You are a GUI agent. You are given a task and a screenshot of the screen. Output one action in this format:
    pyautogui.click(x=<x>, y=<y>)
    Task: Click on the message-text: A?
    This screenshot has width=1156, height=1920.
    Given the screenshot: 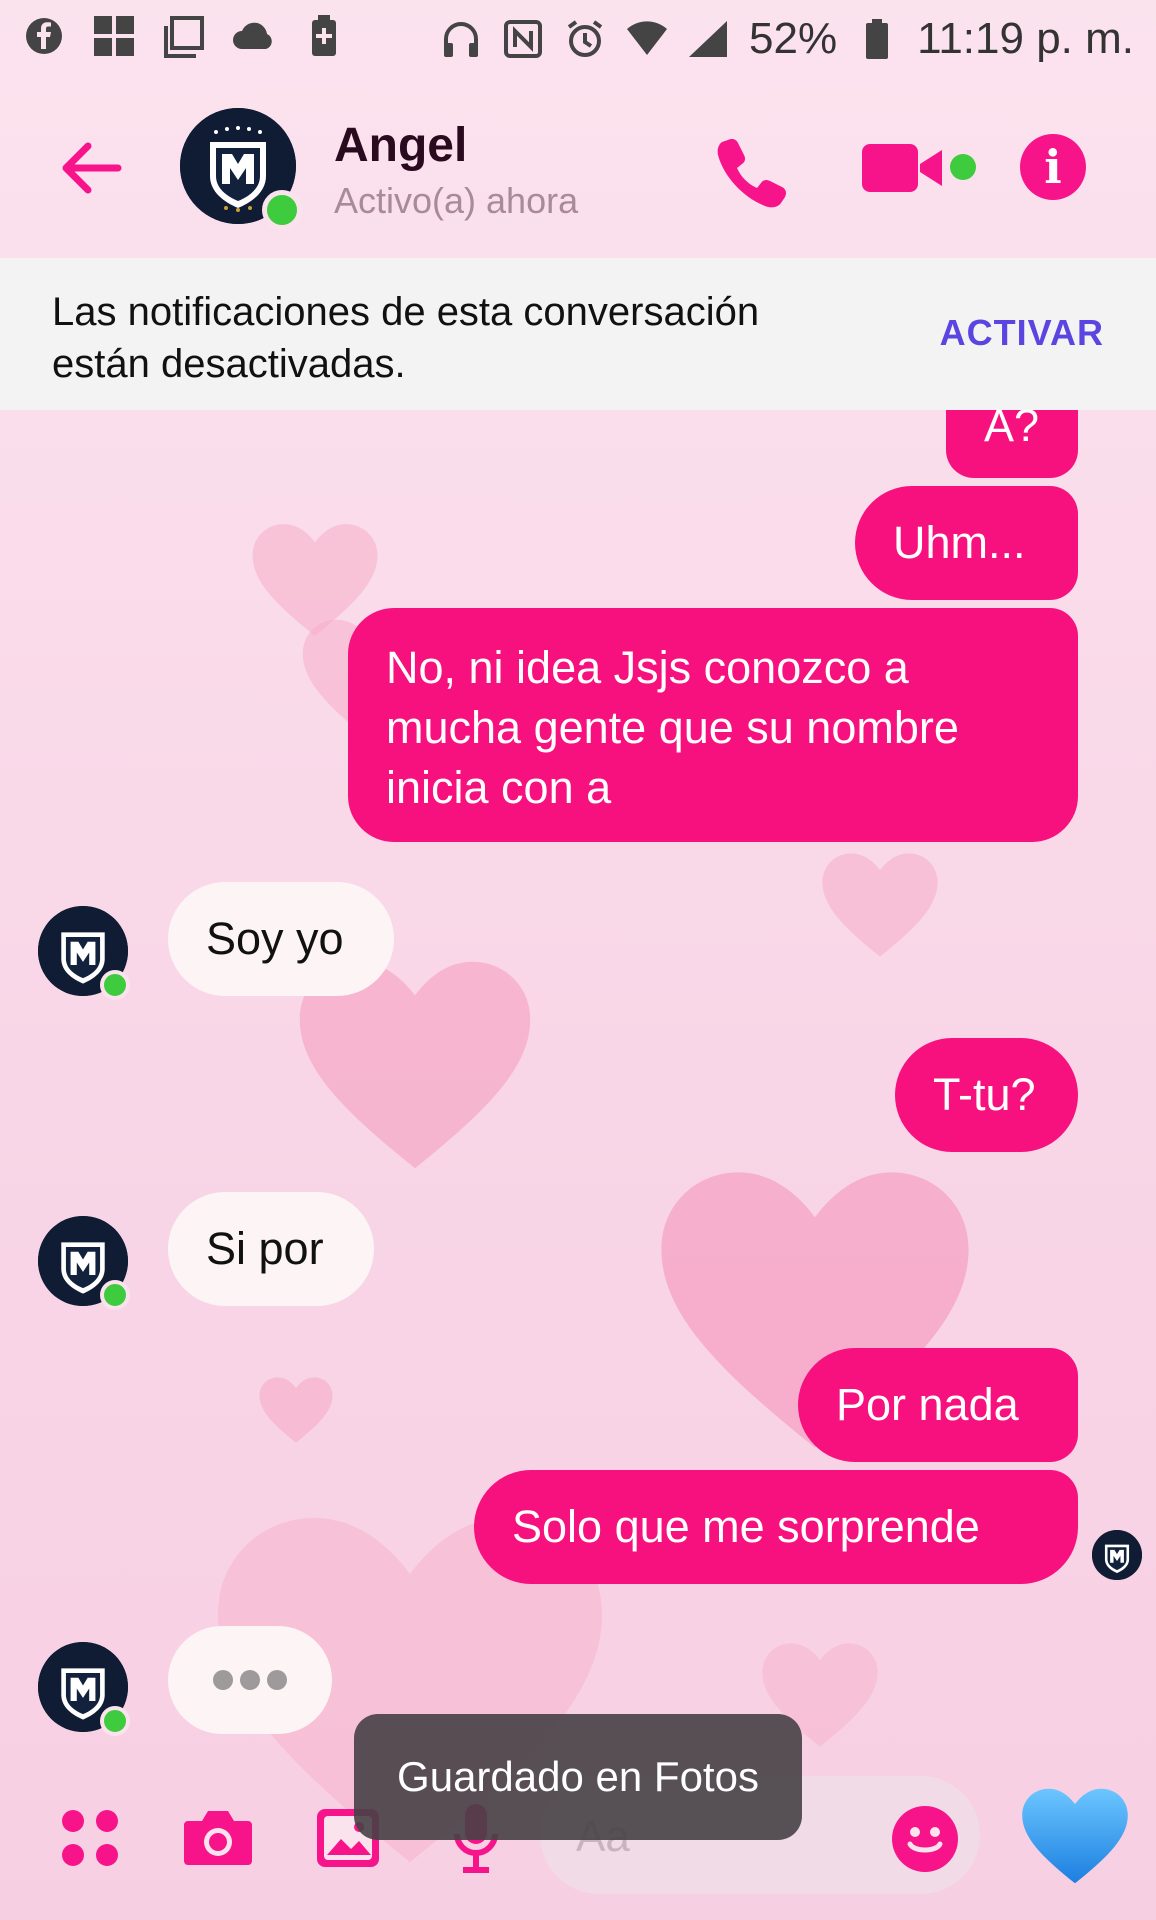 What is the action you would take?
    pyautogui.click(x=1012, y=430)
    